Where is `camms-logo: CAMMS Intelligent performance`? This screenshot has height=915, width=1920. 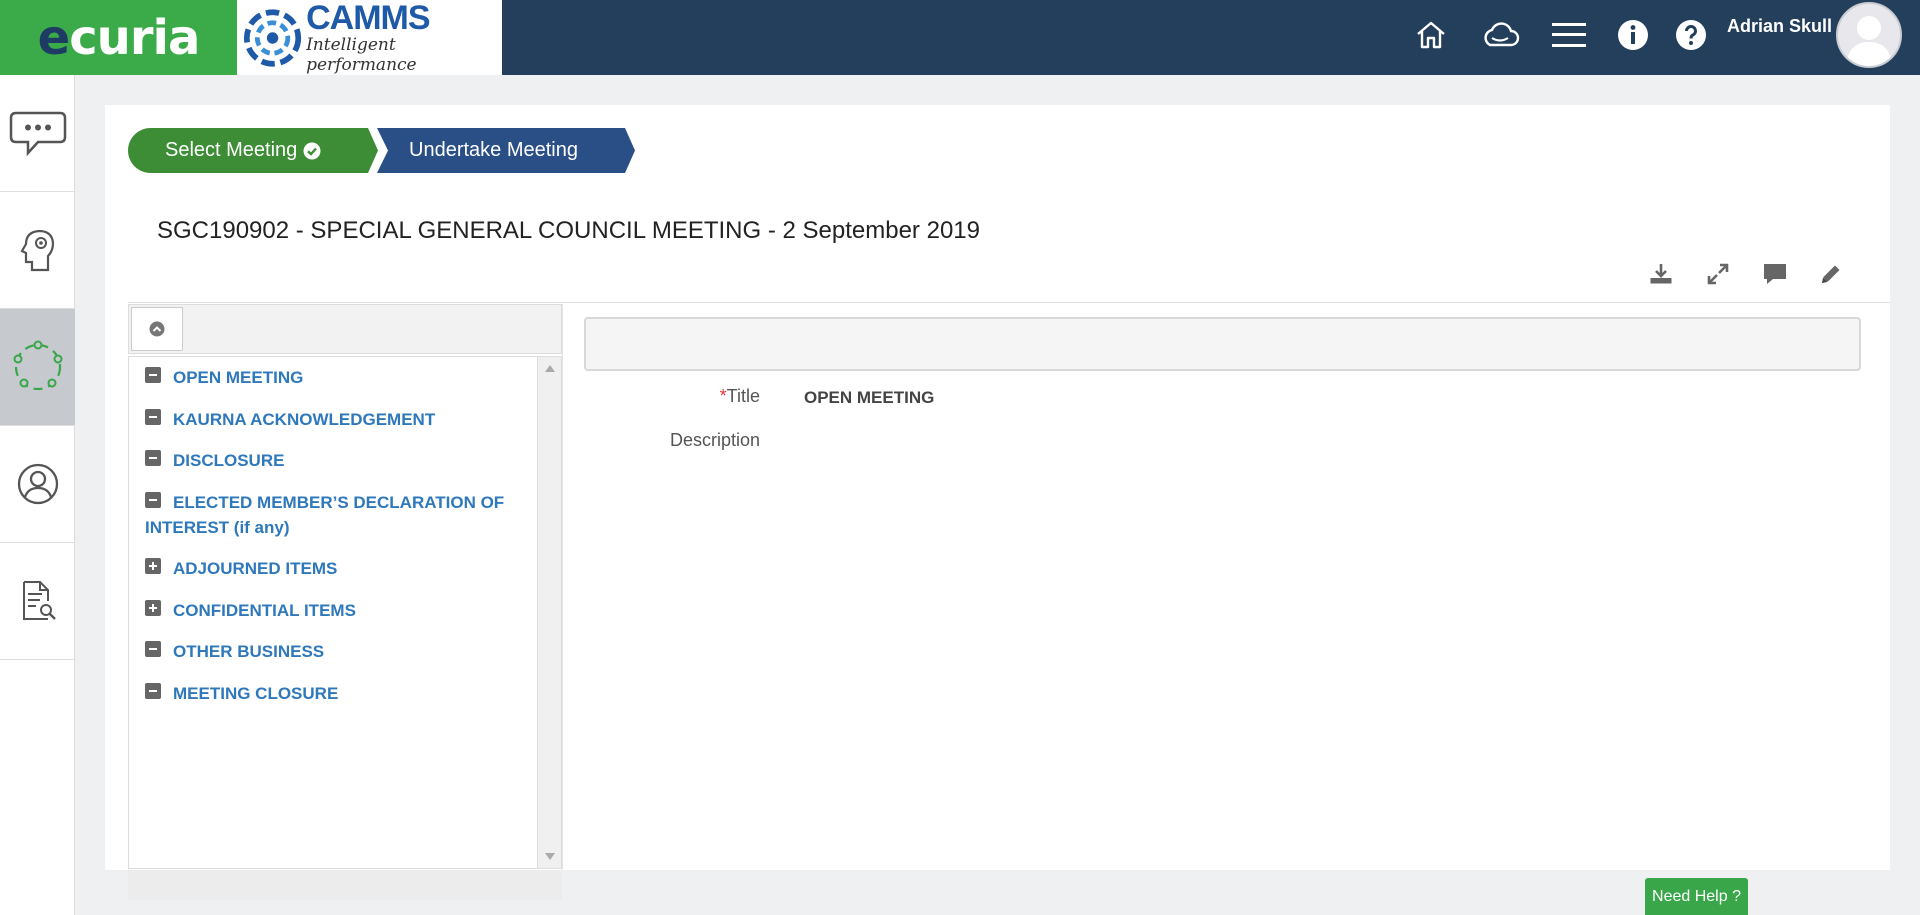 camms-logo: CAMMS Intelligent performance is located at coordinates (369, 37).